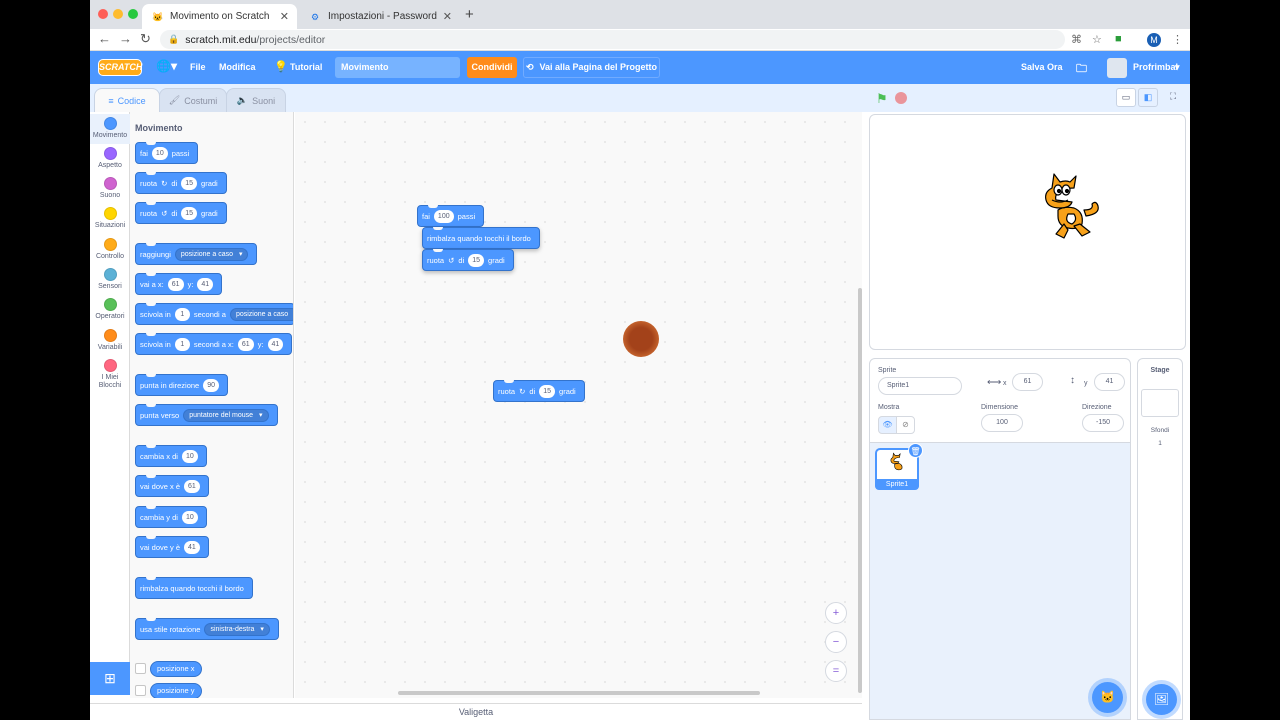 This screenshot has height=720, width=1280. What do you see at coordinates (1097, 39) in the screenshot?
I see `bookmark-star-icon: ☆` at bounding box center [1097, 39].